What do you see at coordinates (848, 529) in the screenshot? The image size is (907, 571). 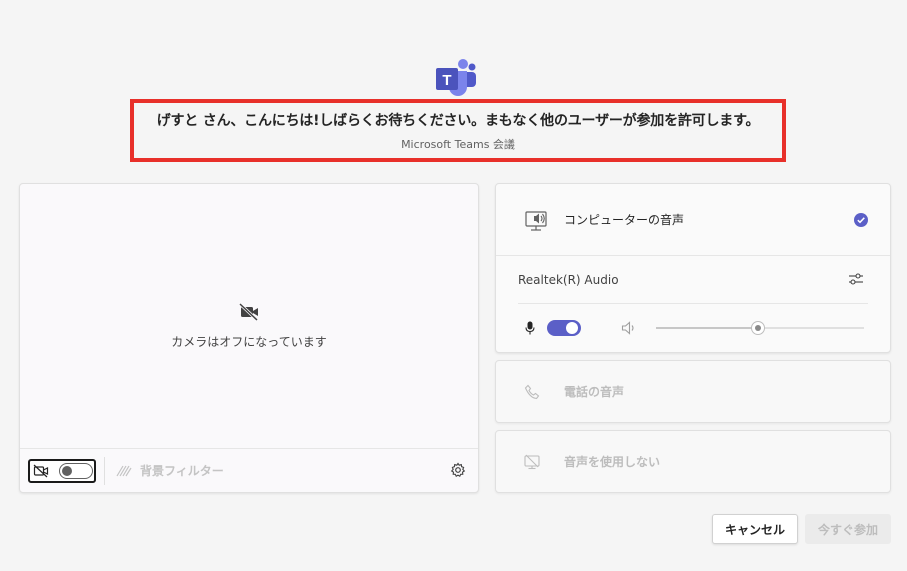 I see `join-now-button: 今すぐ参加` at bounding box center [848, 529].